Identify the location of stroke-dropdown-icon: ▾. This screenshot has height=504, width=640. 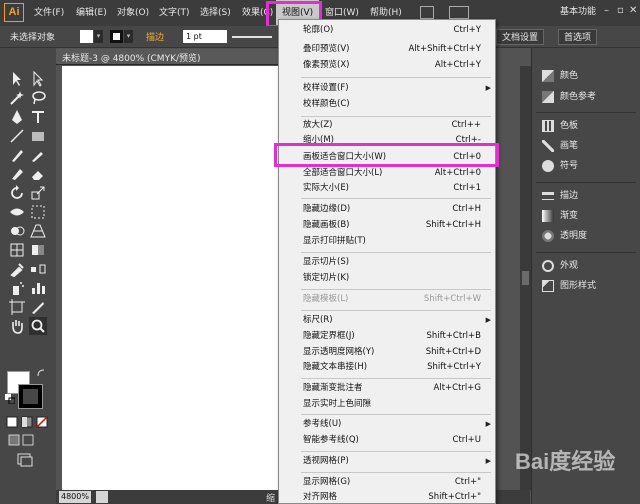
(128, 36).